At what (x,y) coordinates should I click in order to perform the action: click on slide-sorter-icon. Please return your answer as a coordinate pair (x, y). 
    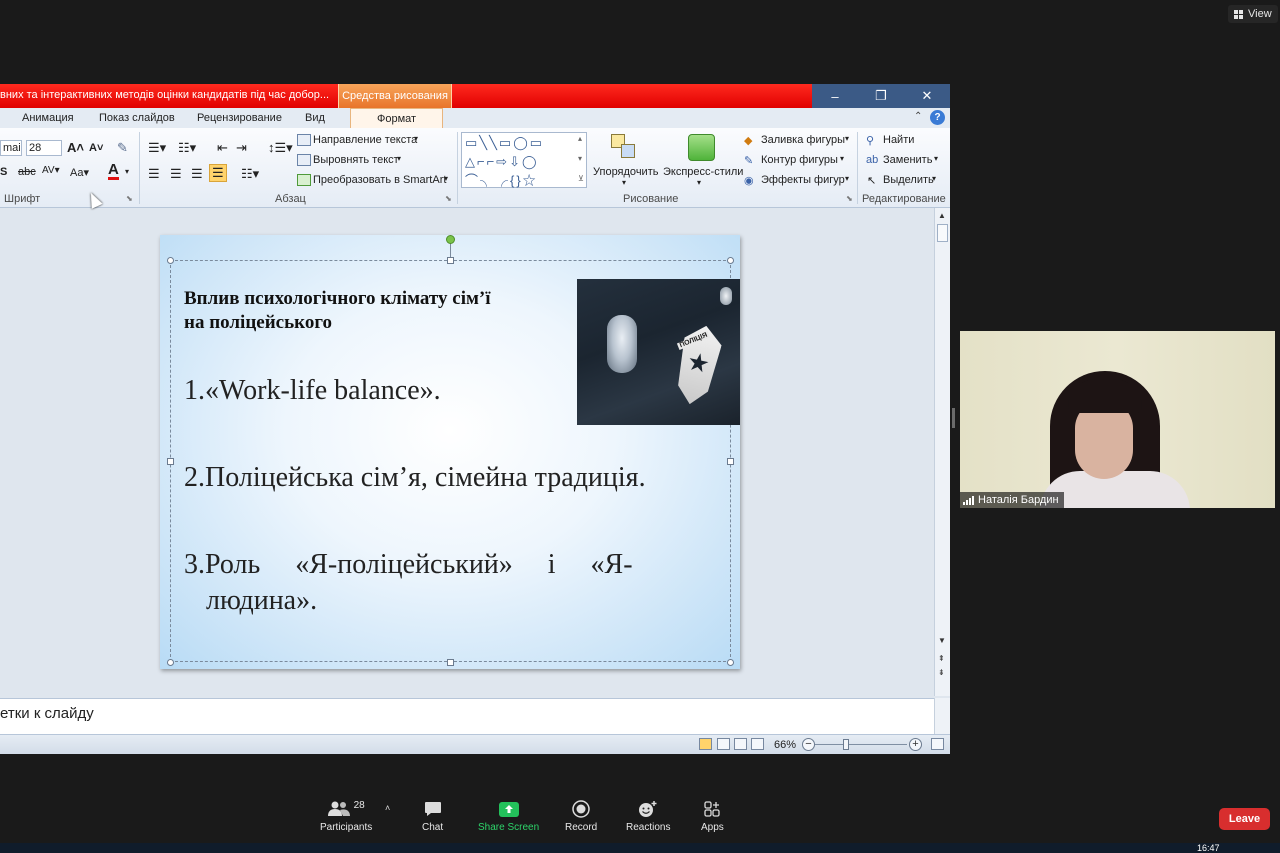
    Looking at the image, I should click on (723, 744).